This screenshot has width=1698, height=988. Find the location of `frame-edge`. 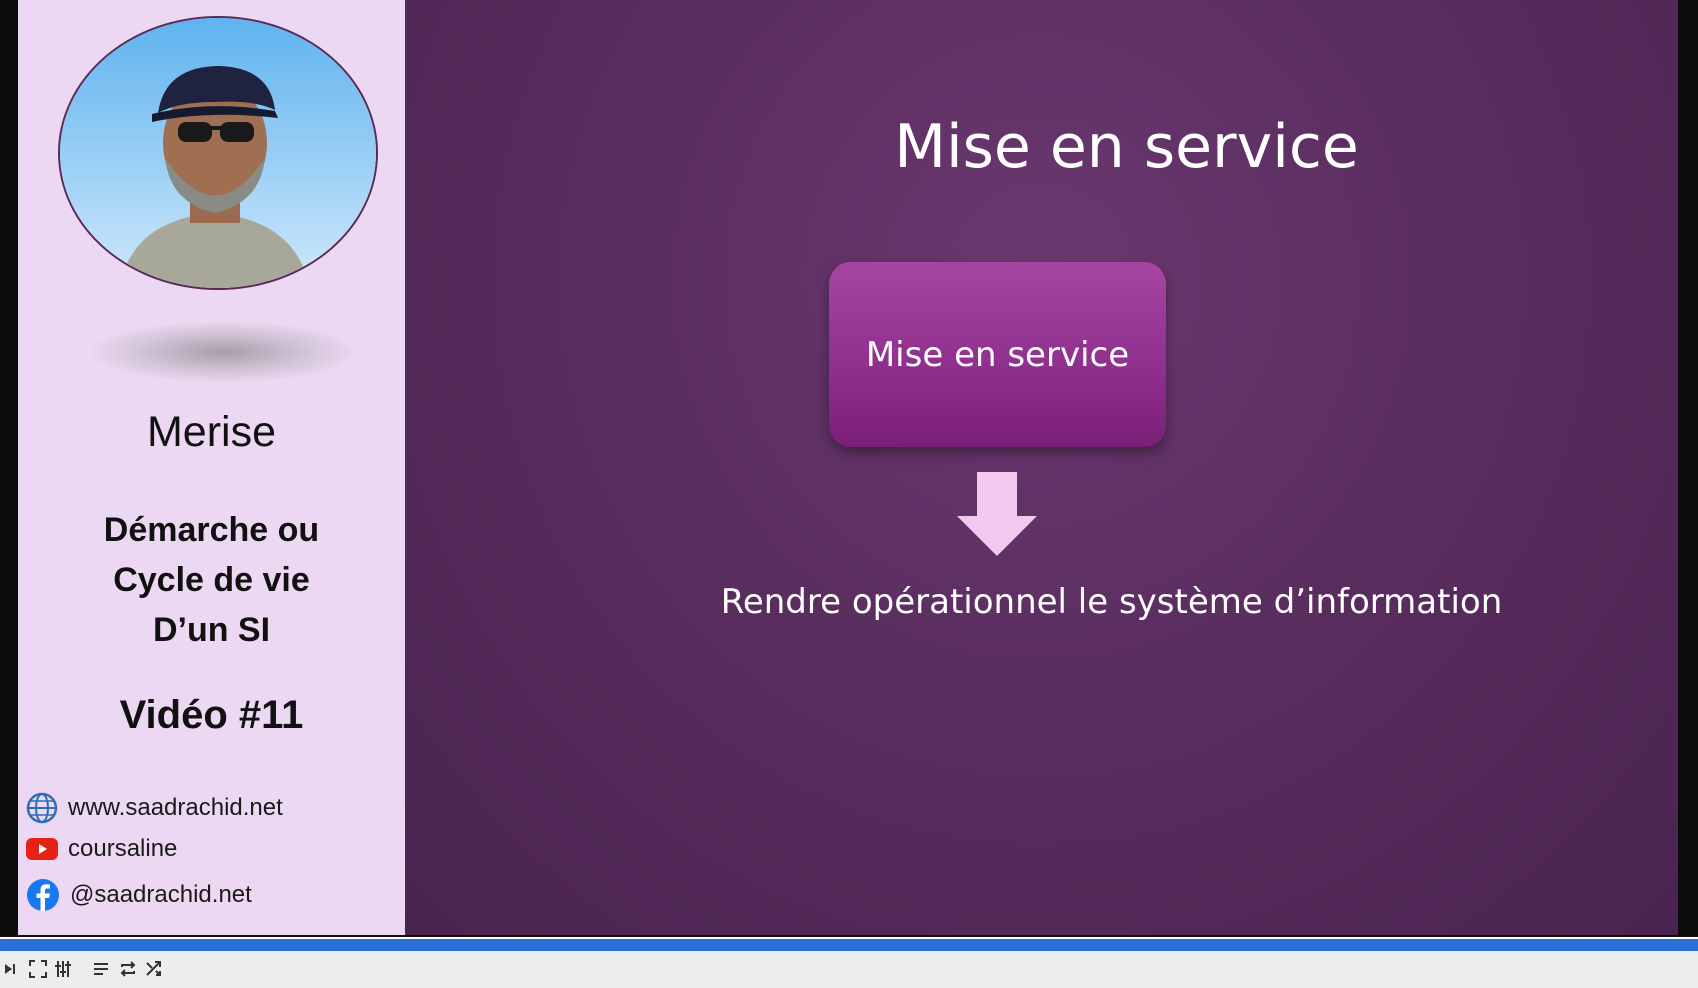

frame-edge is located at coordinates (1688, 467).